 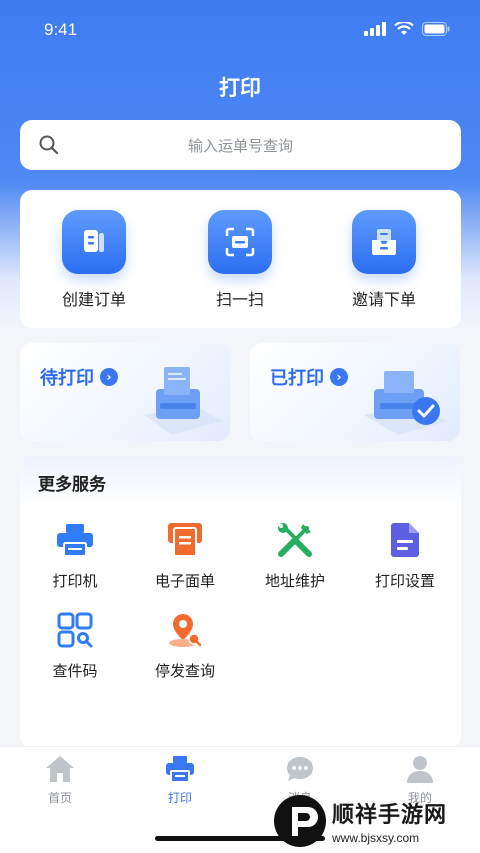 What do you see at coordinates (185, 630) in the screenshot?
I see `location-search-icon` at bounding box center [185, 630].